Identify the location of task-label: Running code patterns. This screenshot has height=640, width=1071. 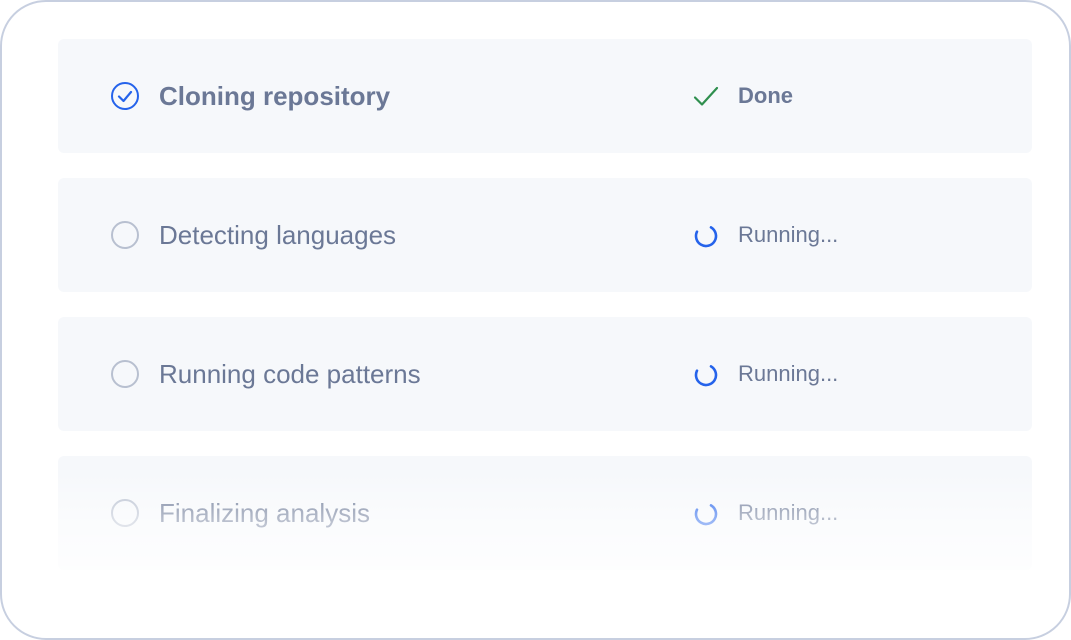
(290, 374).